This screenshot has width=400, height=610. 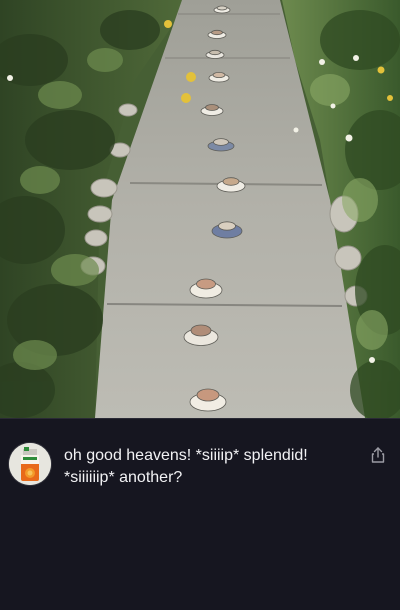 I want to click on juice-carton-avatar-icon, so click(x=30, y=464).